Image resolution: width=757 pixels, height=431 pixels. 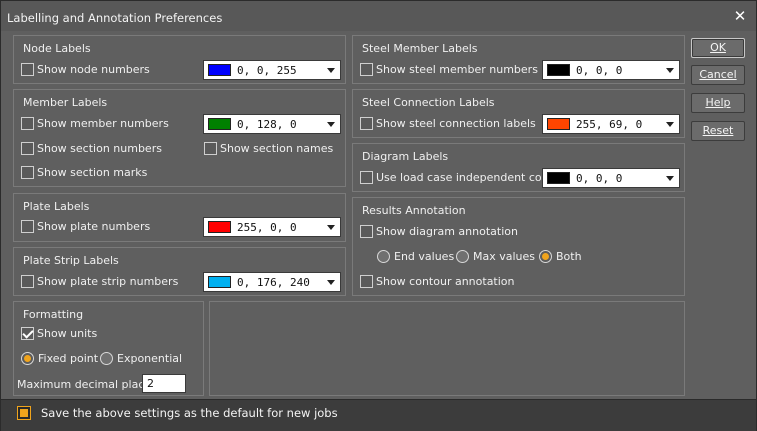 What do you see at coordinates (414, 210) in the screenshot?
I see `results-annotation-title: Results Annotation` at bounding box center [414, 210].